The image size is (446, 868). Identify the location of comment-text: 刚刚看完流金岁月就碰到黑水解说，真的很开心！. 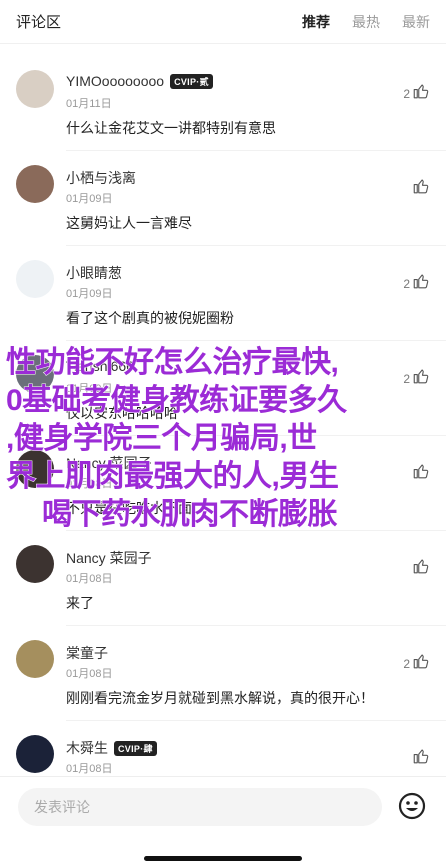
(220, 698).